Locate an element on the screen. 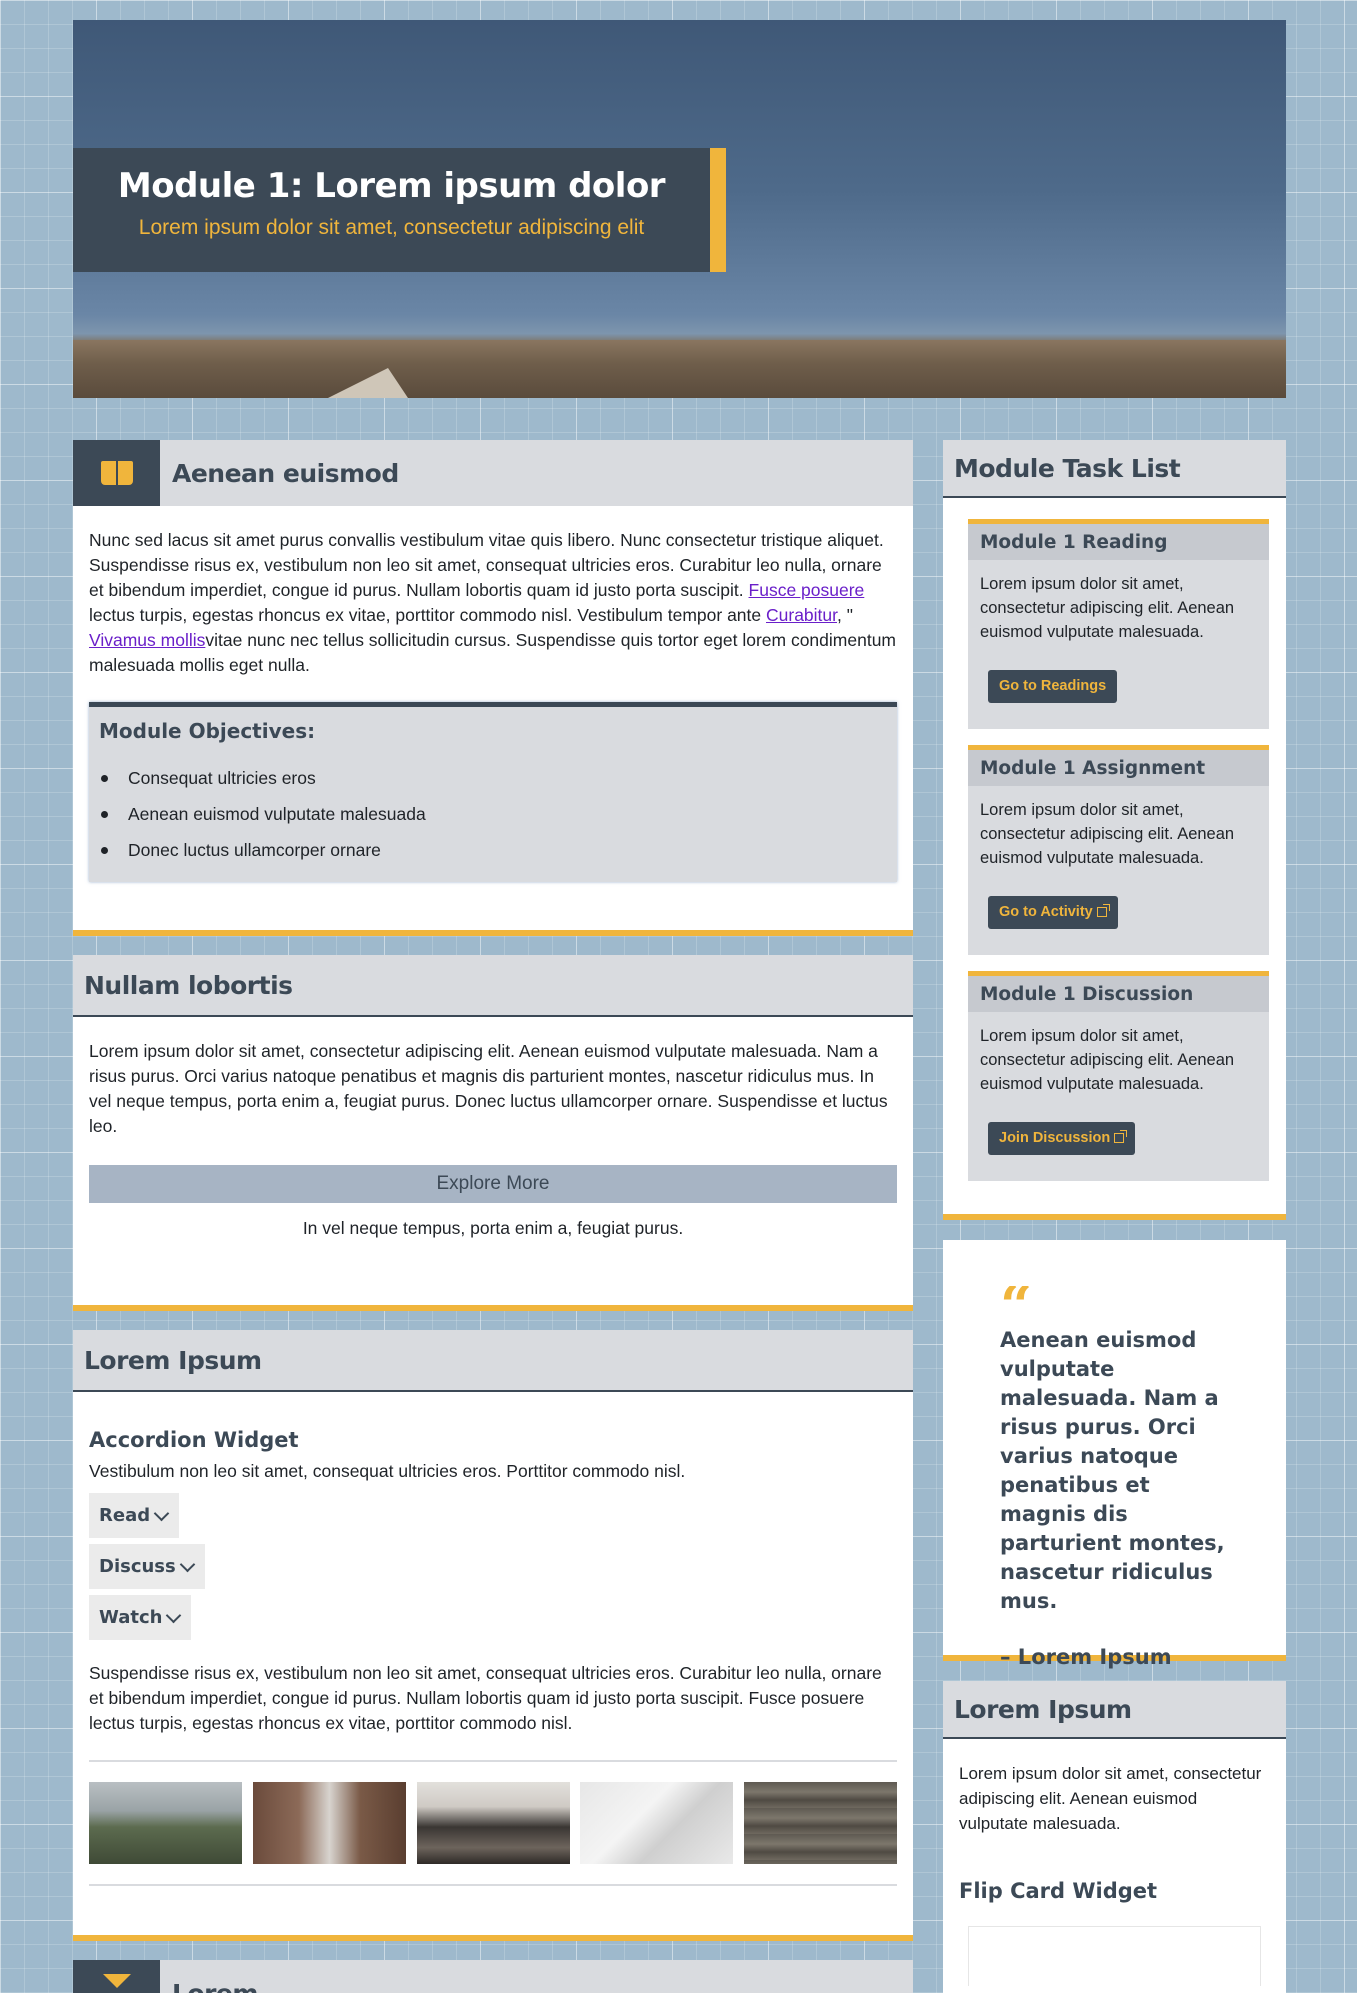  accordion-item-watch: Watch is located at coordinates (140, 1618).